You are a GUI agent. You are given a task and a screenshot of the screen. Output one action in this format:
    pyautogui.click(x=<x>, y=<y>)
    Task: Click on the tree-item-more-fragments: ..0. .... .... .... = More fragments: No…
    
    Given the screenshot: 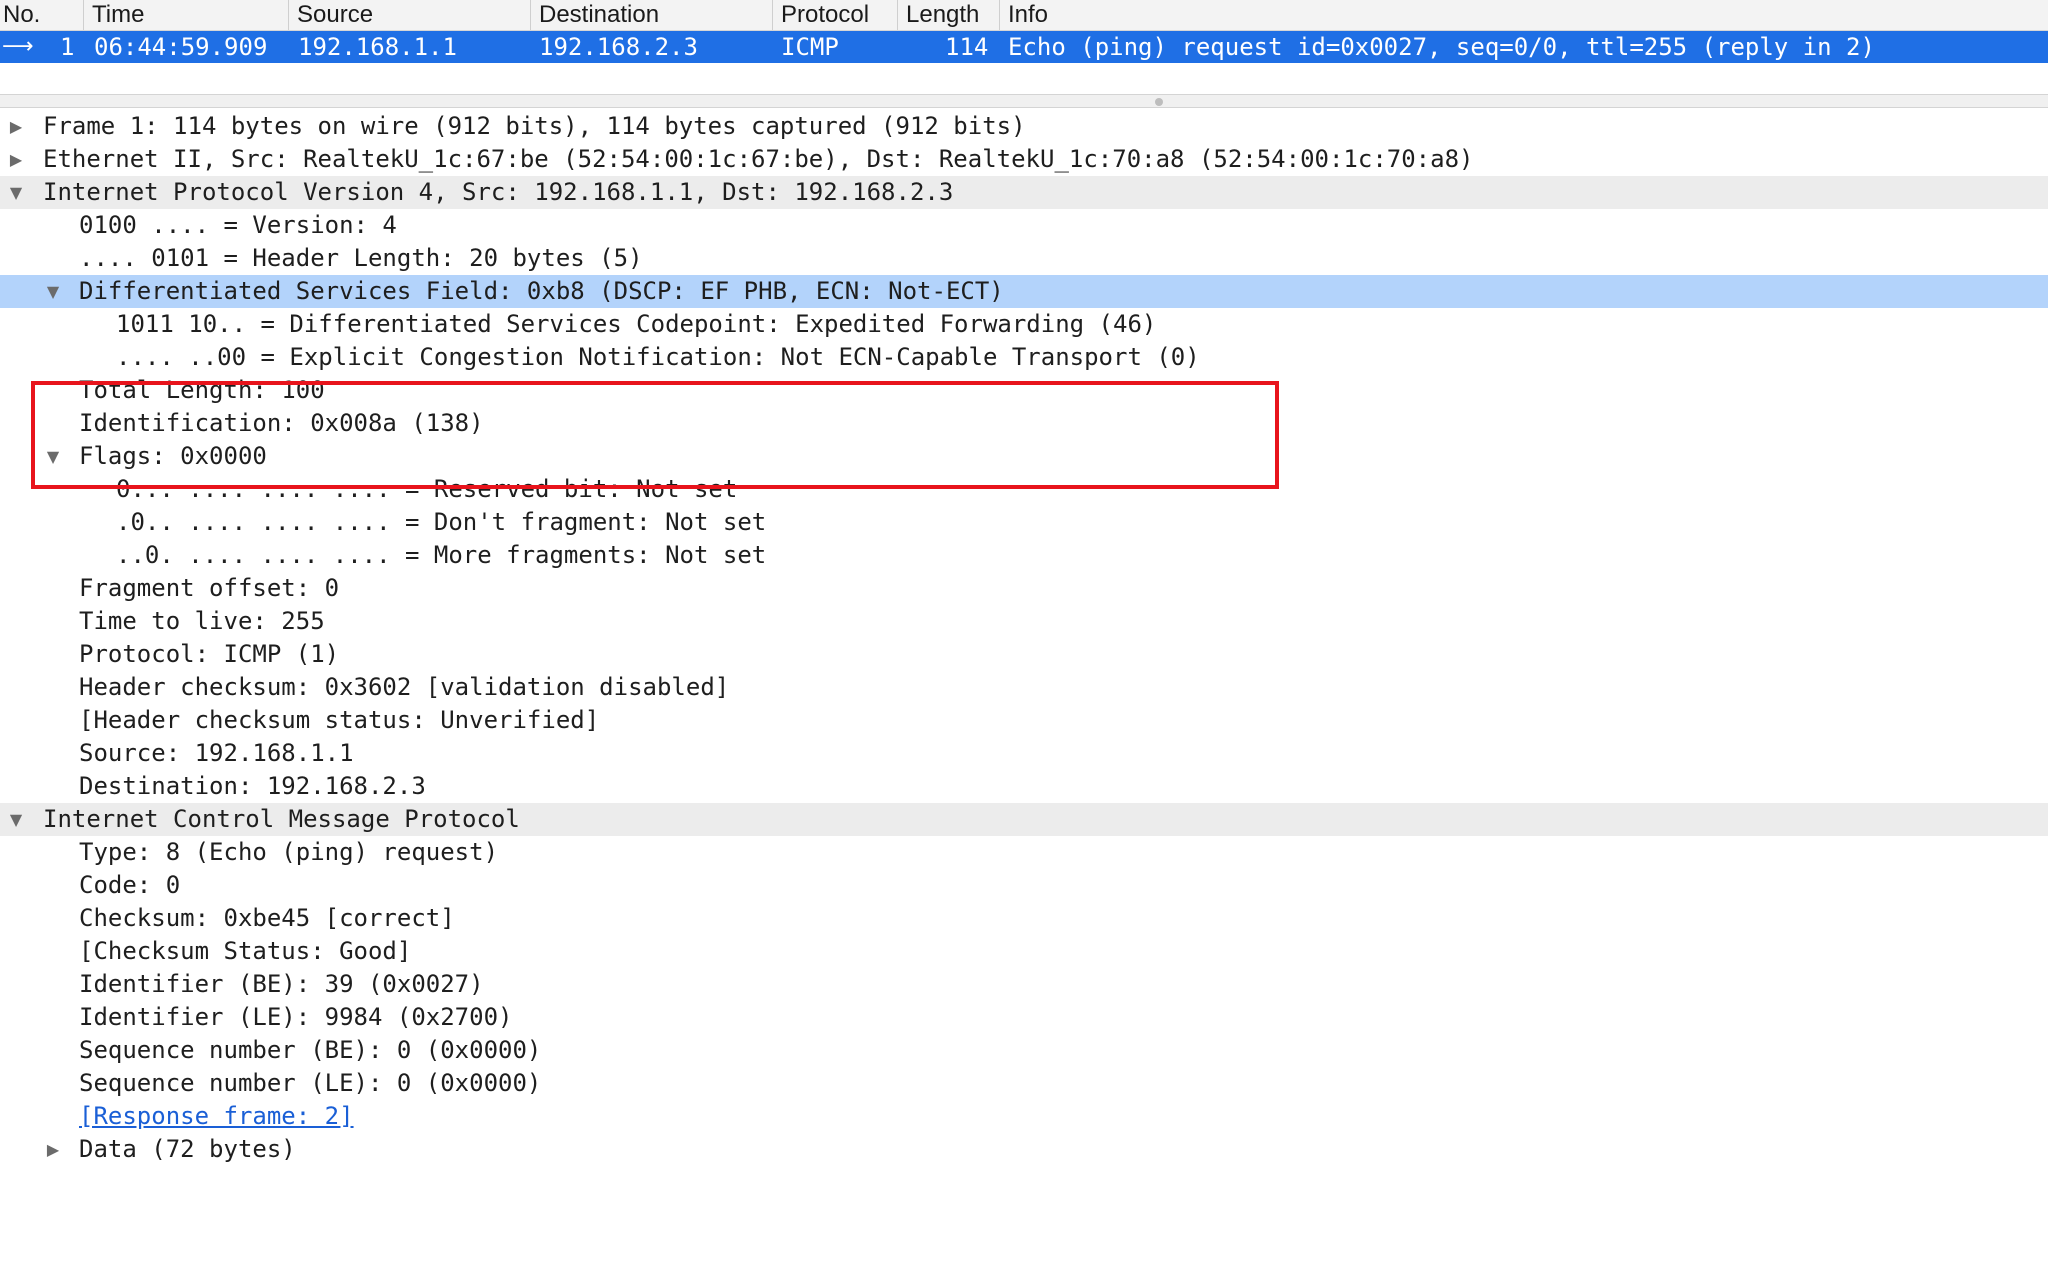 What is the action you would take?
    pyautogui.click(x=1024, y=555)
    